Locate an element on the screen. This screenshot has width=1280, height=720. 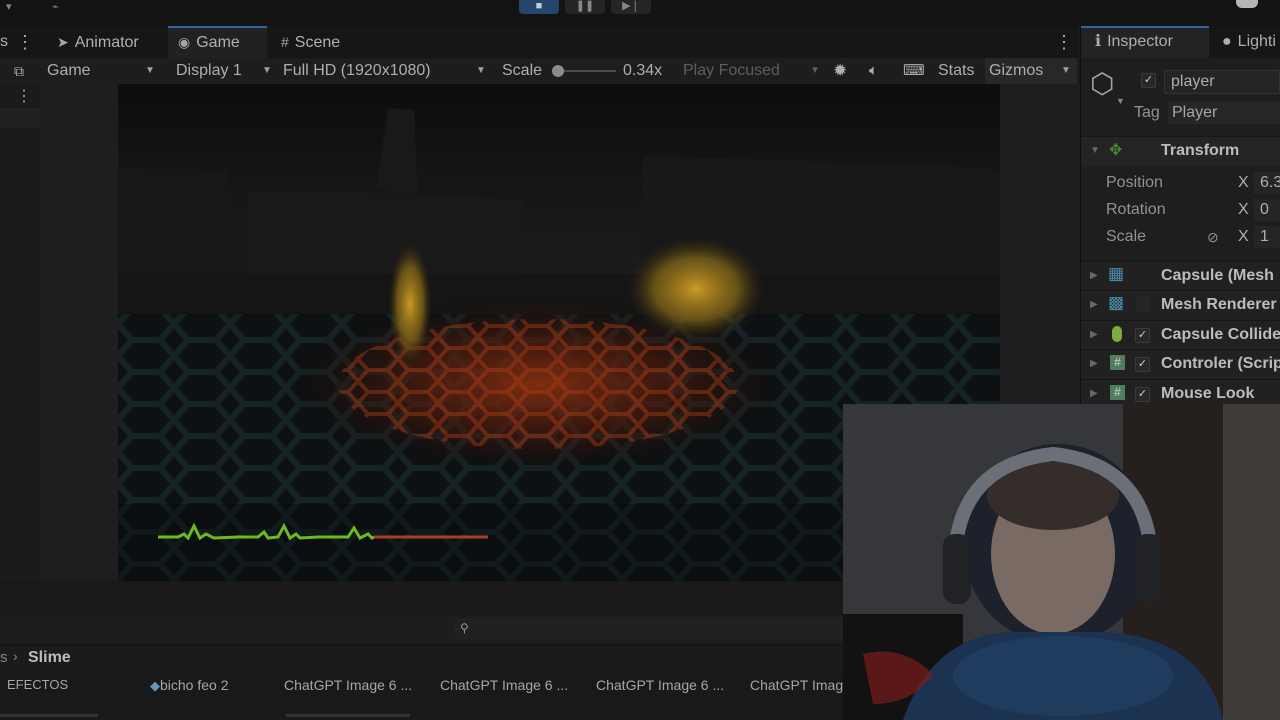
controler-toggle: ✓ is located at coordinates (1142, 363).